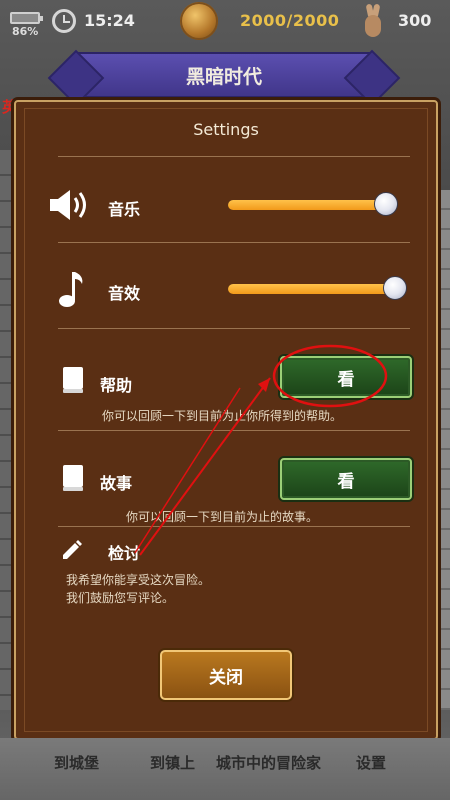 This screenshot has width=450, height=800. What do you see at coordinates (116, 483) in the screenshot?
I see `story-label: 故事` at bounding box center [116, 483].